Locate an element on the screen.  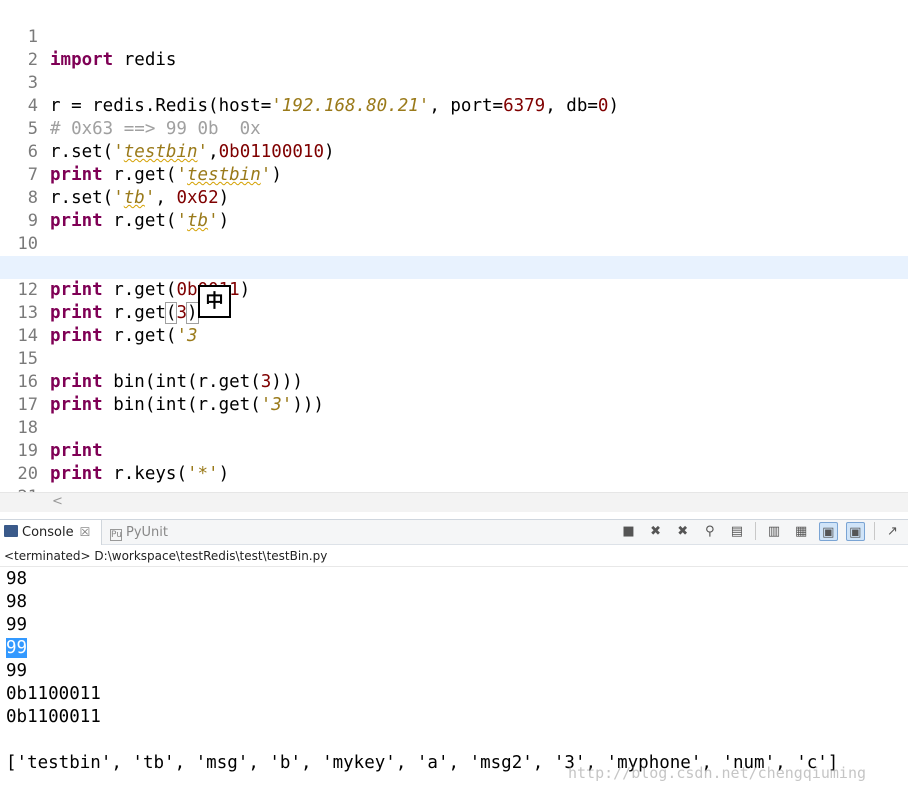
code-line: 14 is located at coordinates (454, 324).